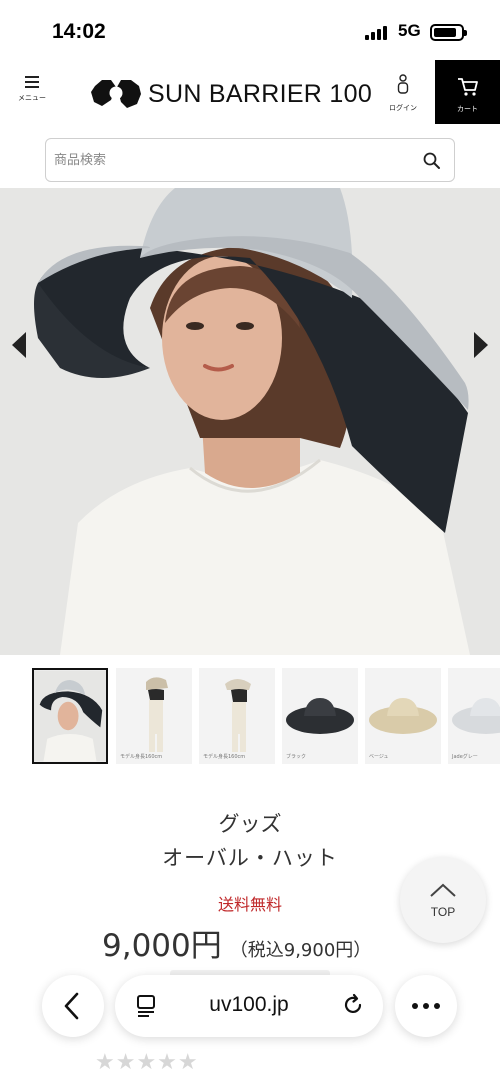 The height and width of the screenshot is (1080, 500). I want to click on thumbnail-item: Jadeグレー, so click(474, 716).